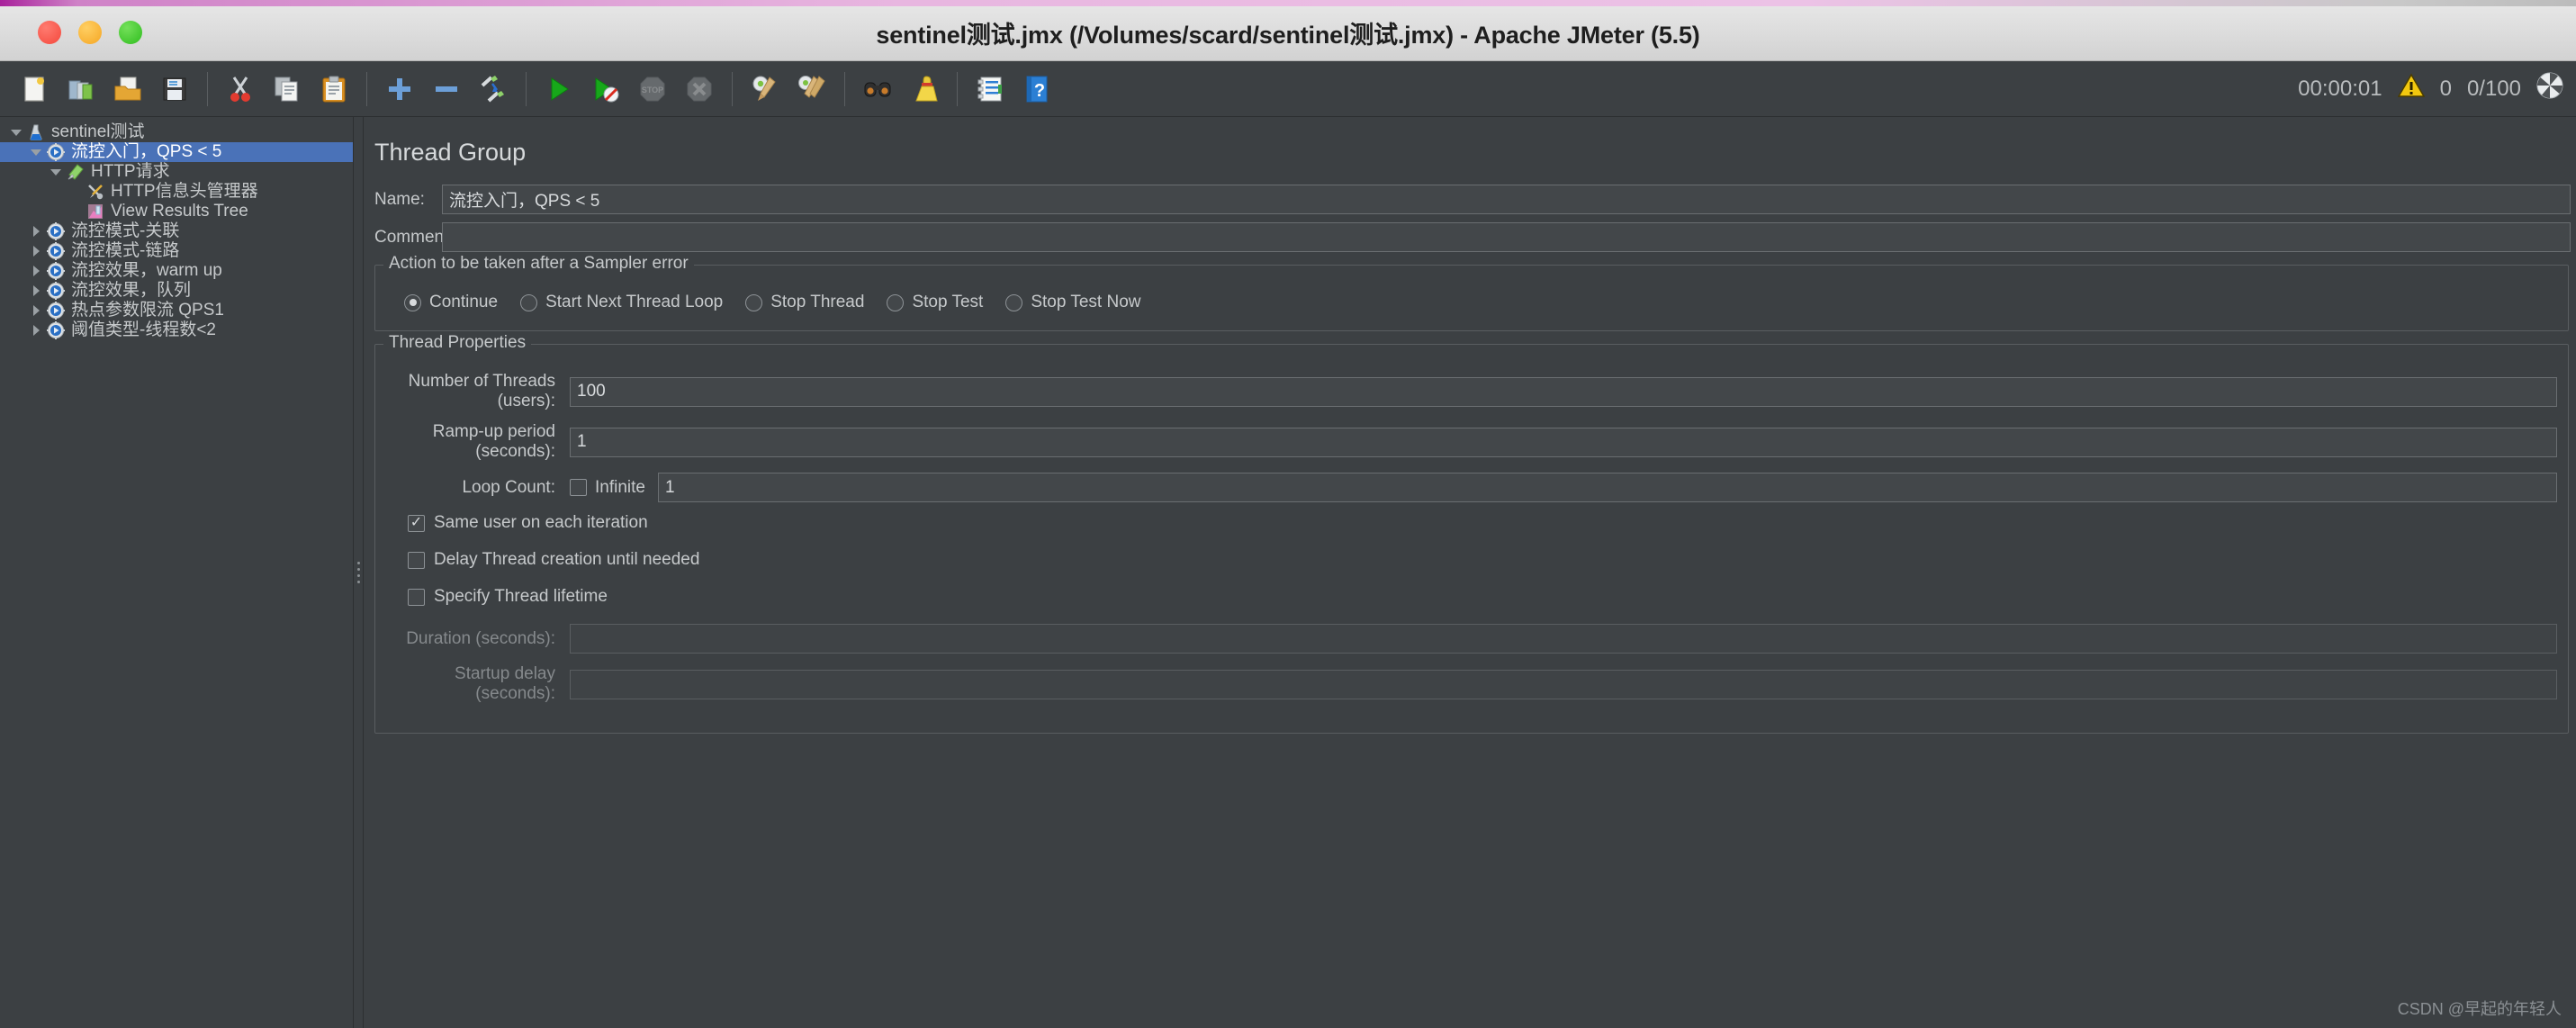 The width and height of the screenshot is (2576, 1028). What do you see at coordinates (1288, 89) in the screenshot?
I see `main-toolbar: STOP ? 00:00:01 0 0/100` at bounding box center [1288, 89].